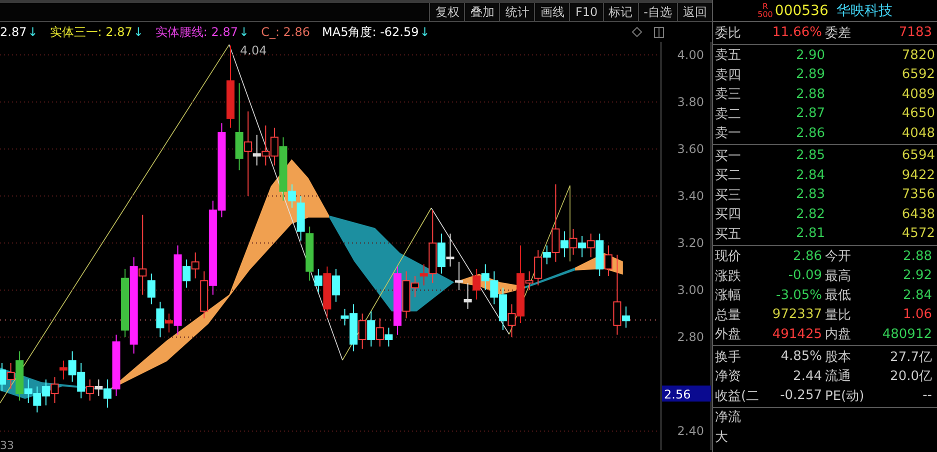 This screenshot has width=937, height=452. I want to click on field-value: 11.66%, so click(797, 32).